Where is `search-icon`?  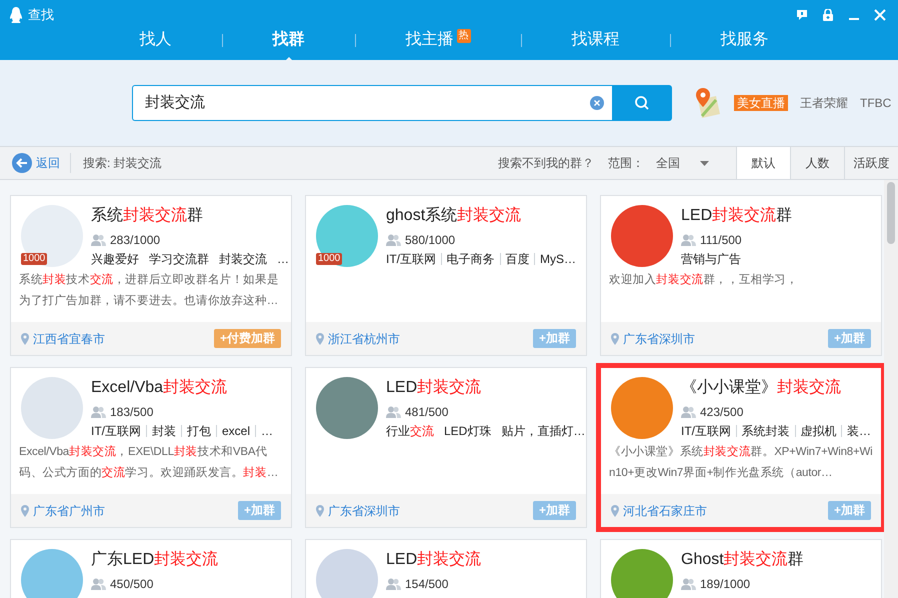 search-icon is located at coordinates (642, 103).